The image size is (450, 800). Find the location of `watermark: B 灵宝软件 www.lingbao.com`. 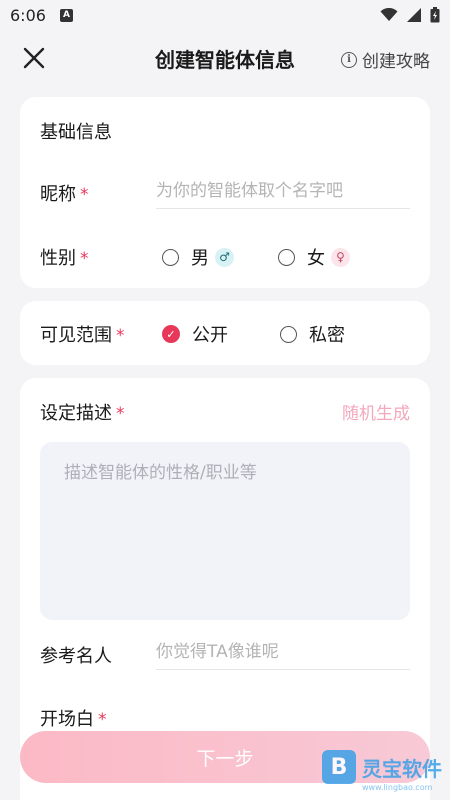

watermark: B 灵宝软件 www.lingbao.com is located at coordinates (382, 771).